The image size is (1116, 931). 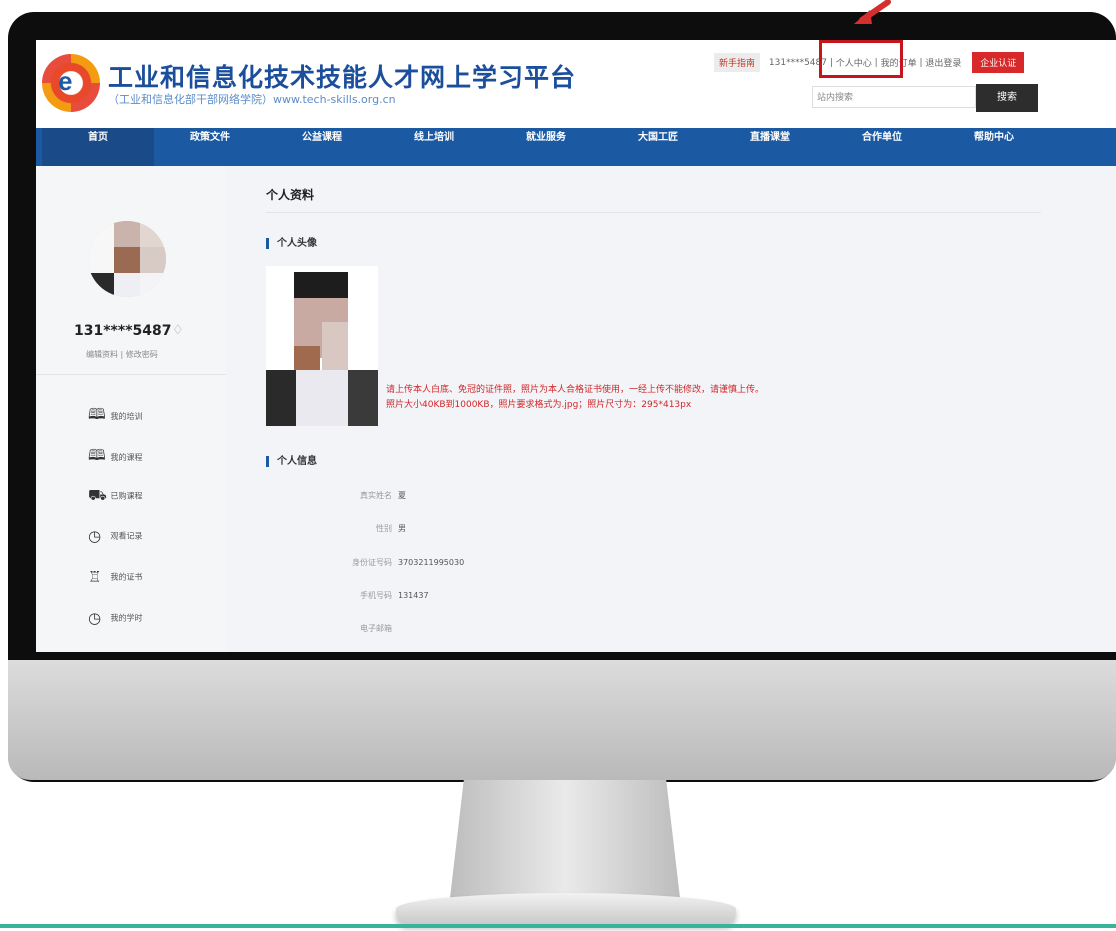 I want to click on nav-item-home: 首页, so click(x=98, y=147).